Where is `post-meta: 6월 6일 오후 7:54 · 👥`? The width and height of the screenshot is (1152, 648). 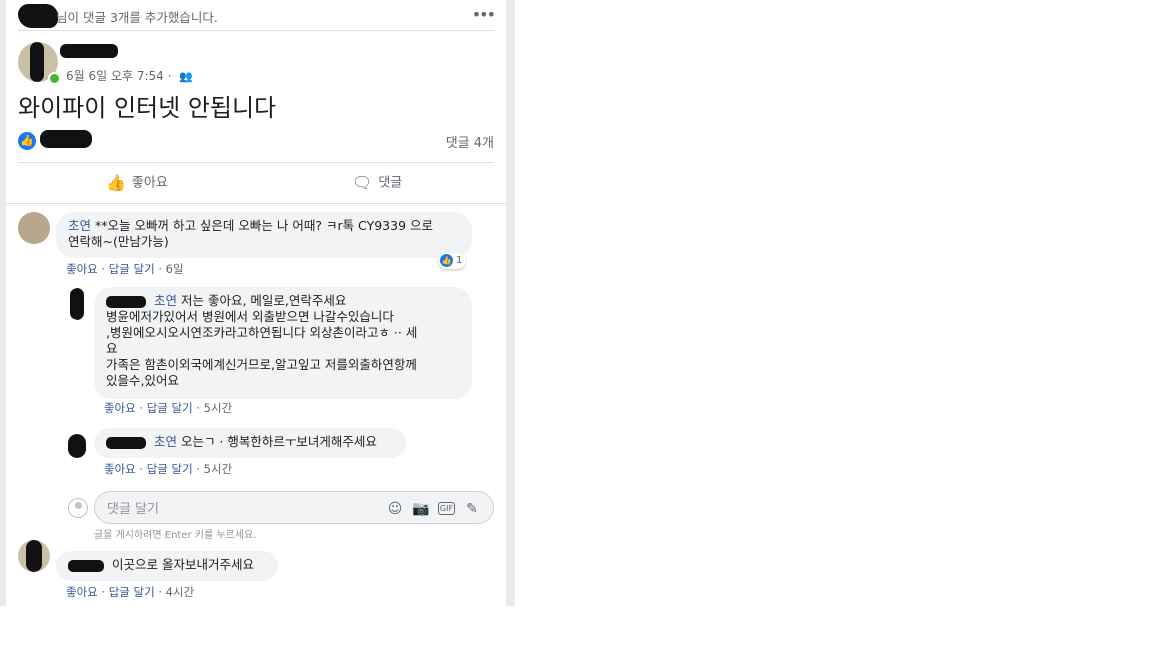 post-meta: 6월 6일 오후 7:54 · 👥 is located at coordinates (129, 75).